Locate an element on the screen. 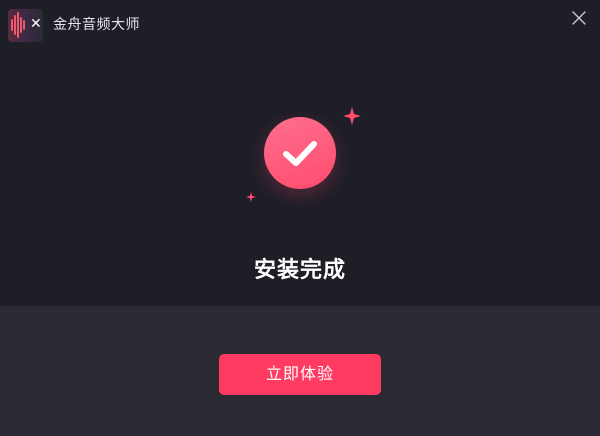 This screenshot has height=436, width=600. checkmark-icon is located at coordinates (300, 153).